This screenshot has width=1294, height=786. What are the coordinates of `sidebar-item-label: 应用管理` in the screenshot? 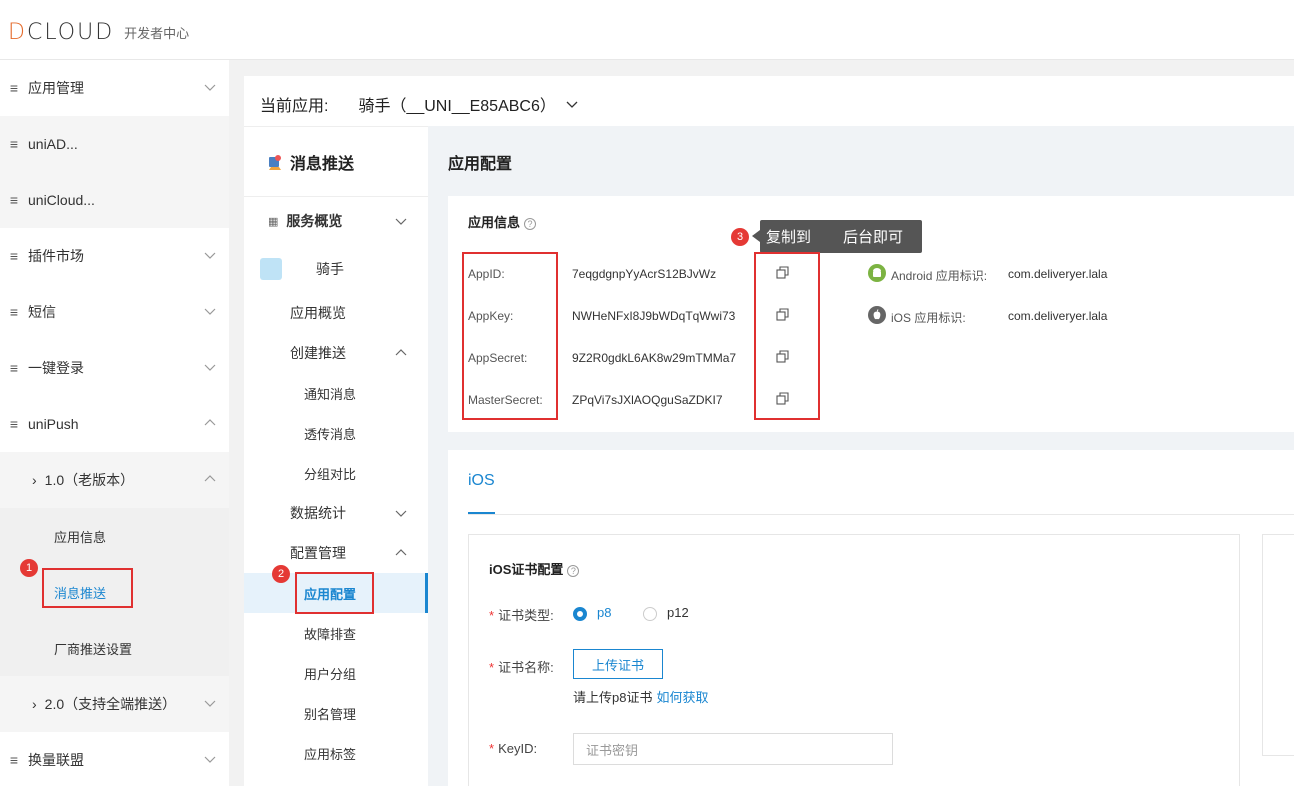 It's located at (56, 88).